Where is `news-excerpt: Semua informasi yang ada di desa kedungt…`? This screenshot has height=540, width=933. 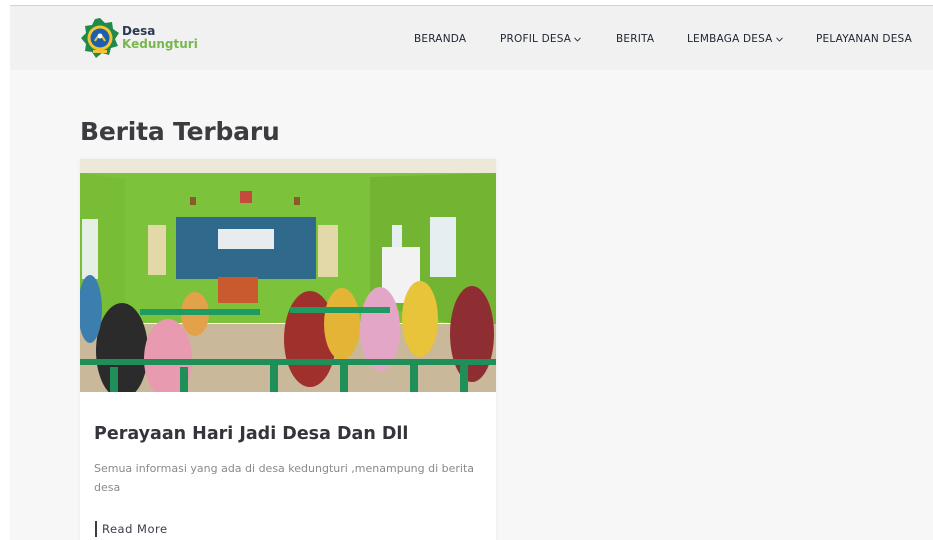 news-excerpt: Semua informasi yang ada di desa kedungt… is located at coordinates (284, 478).